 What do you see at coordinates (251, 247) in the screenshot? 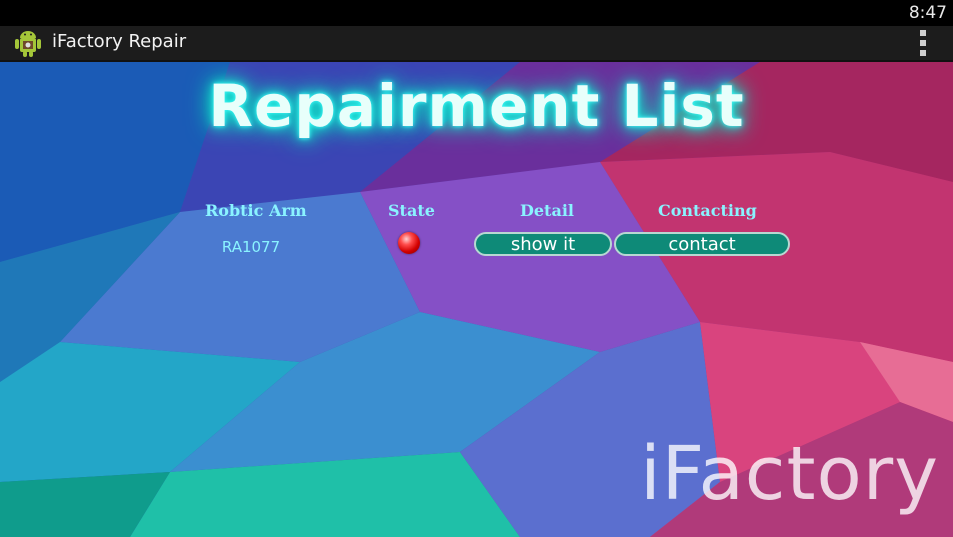
I see `robotic-arm-id: RA1077` at bounding box center [251, 247].